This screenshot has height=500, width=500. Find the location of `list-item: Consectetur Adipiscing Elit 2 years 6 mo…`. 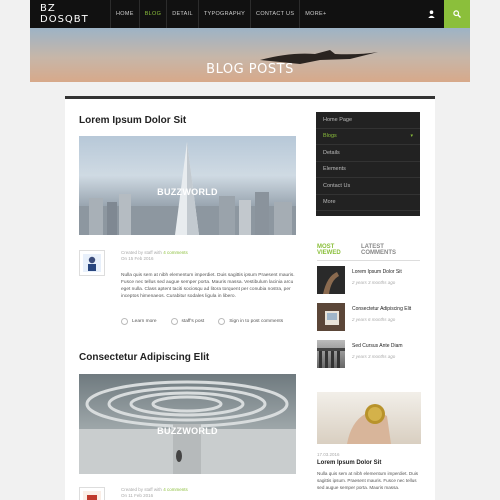

list-item: Consectetur Adipiscing Elit 2 years 6 mo… is located at coordinates (368, 318).